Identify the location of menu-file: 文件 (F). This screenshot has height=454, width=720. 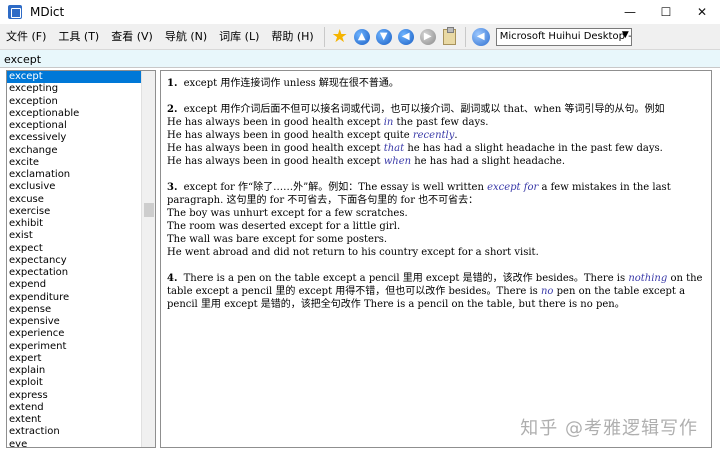
(26, 37).